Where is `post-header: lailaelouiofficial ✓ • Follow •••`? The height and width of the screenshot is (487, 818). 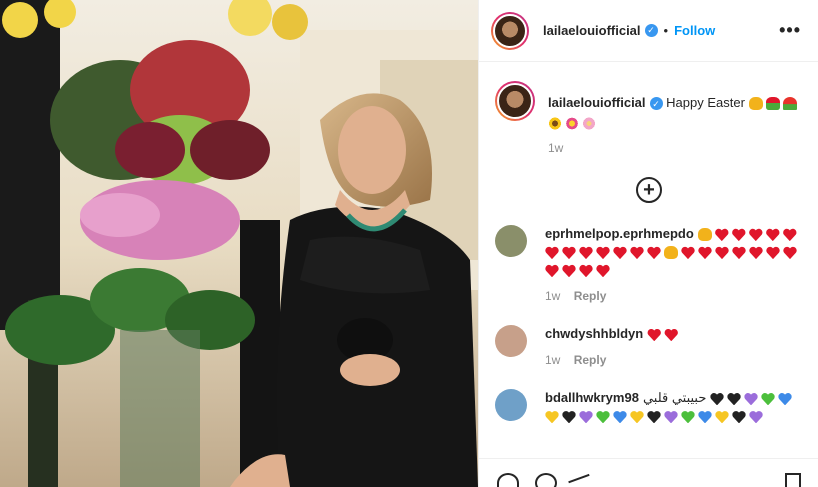
post-header: lailaelouiofficial ✓ • Follow ••• is located at coordinates (648, 31).